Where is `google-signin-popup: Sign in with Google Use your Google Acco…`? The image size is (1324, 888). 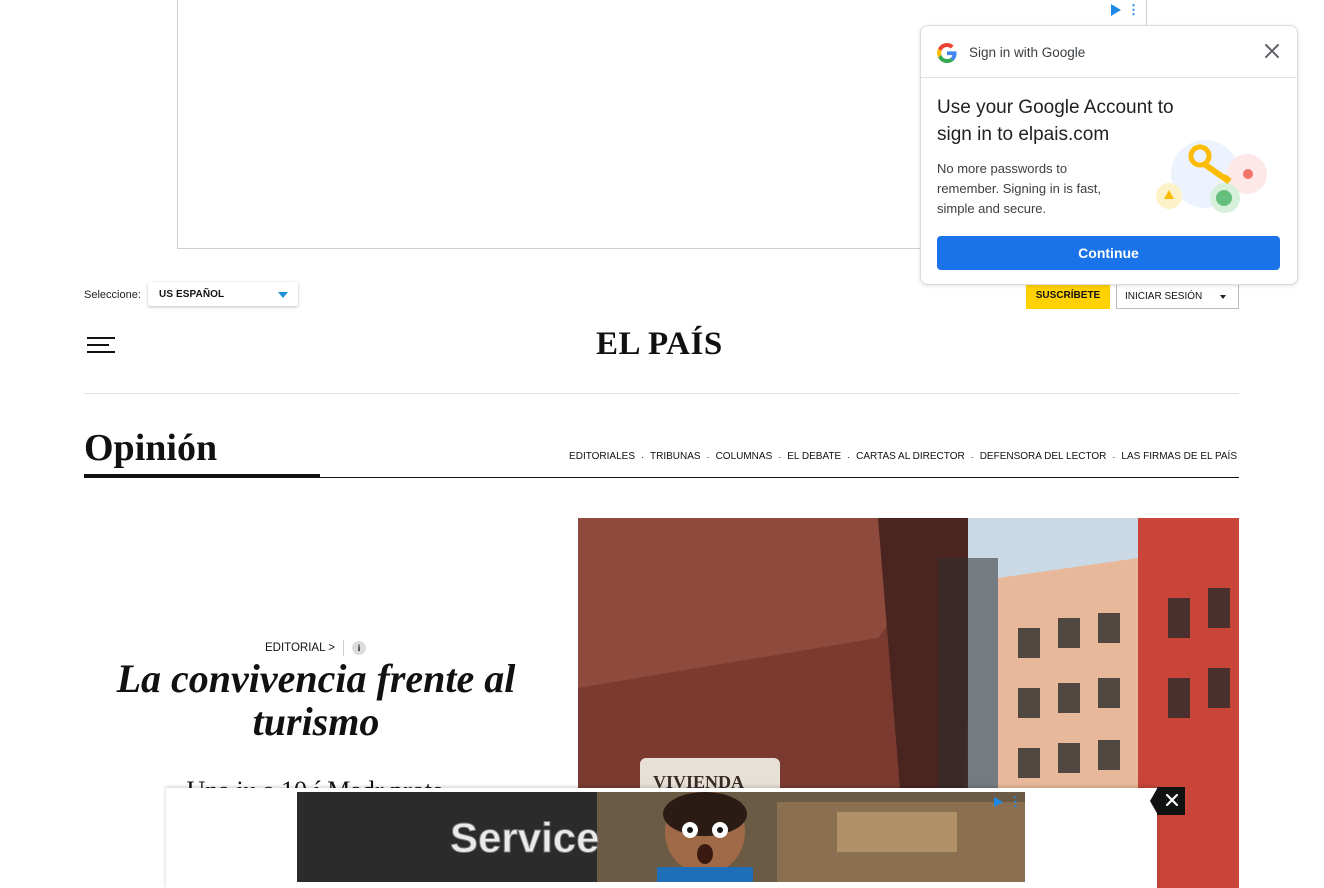
google-signin-popup: Sign in with Google Use your Google Acco… is located at coordinates (1109, 155).